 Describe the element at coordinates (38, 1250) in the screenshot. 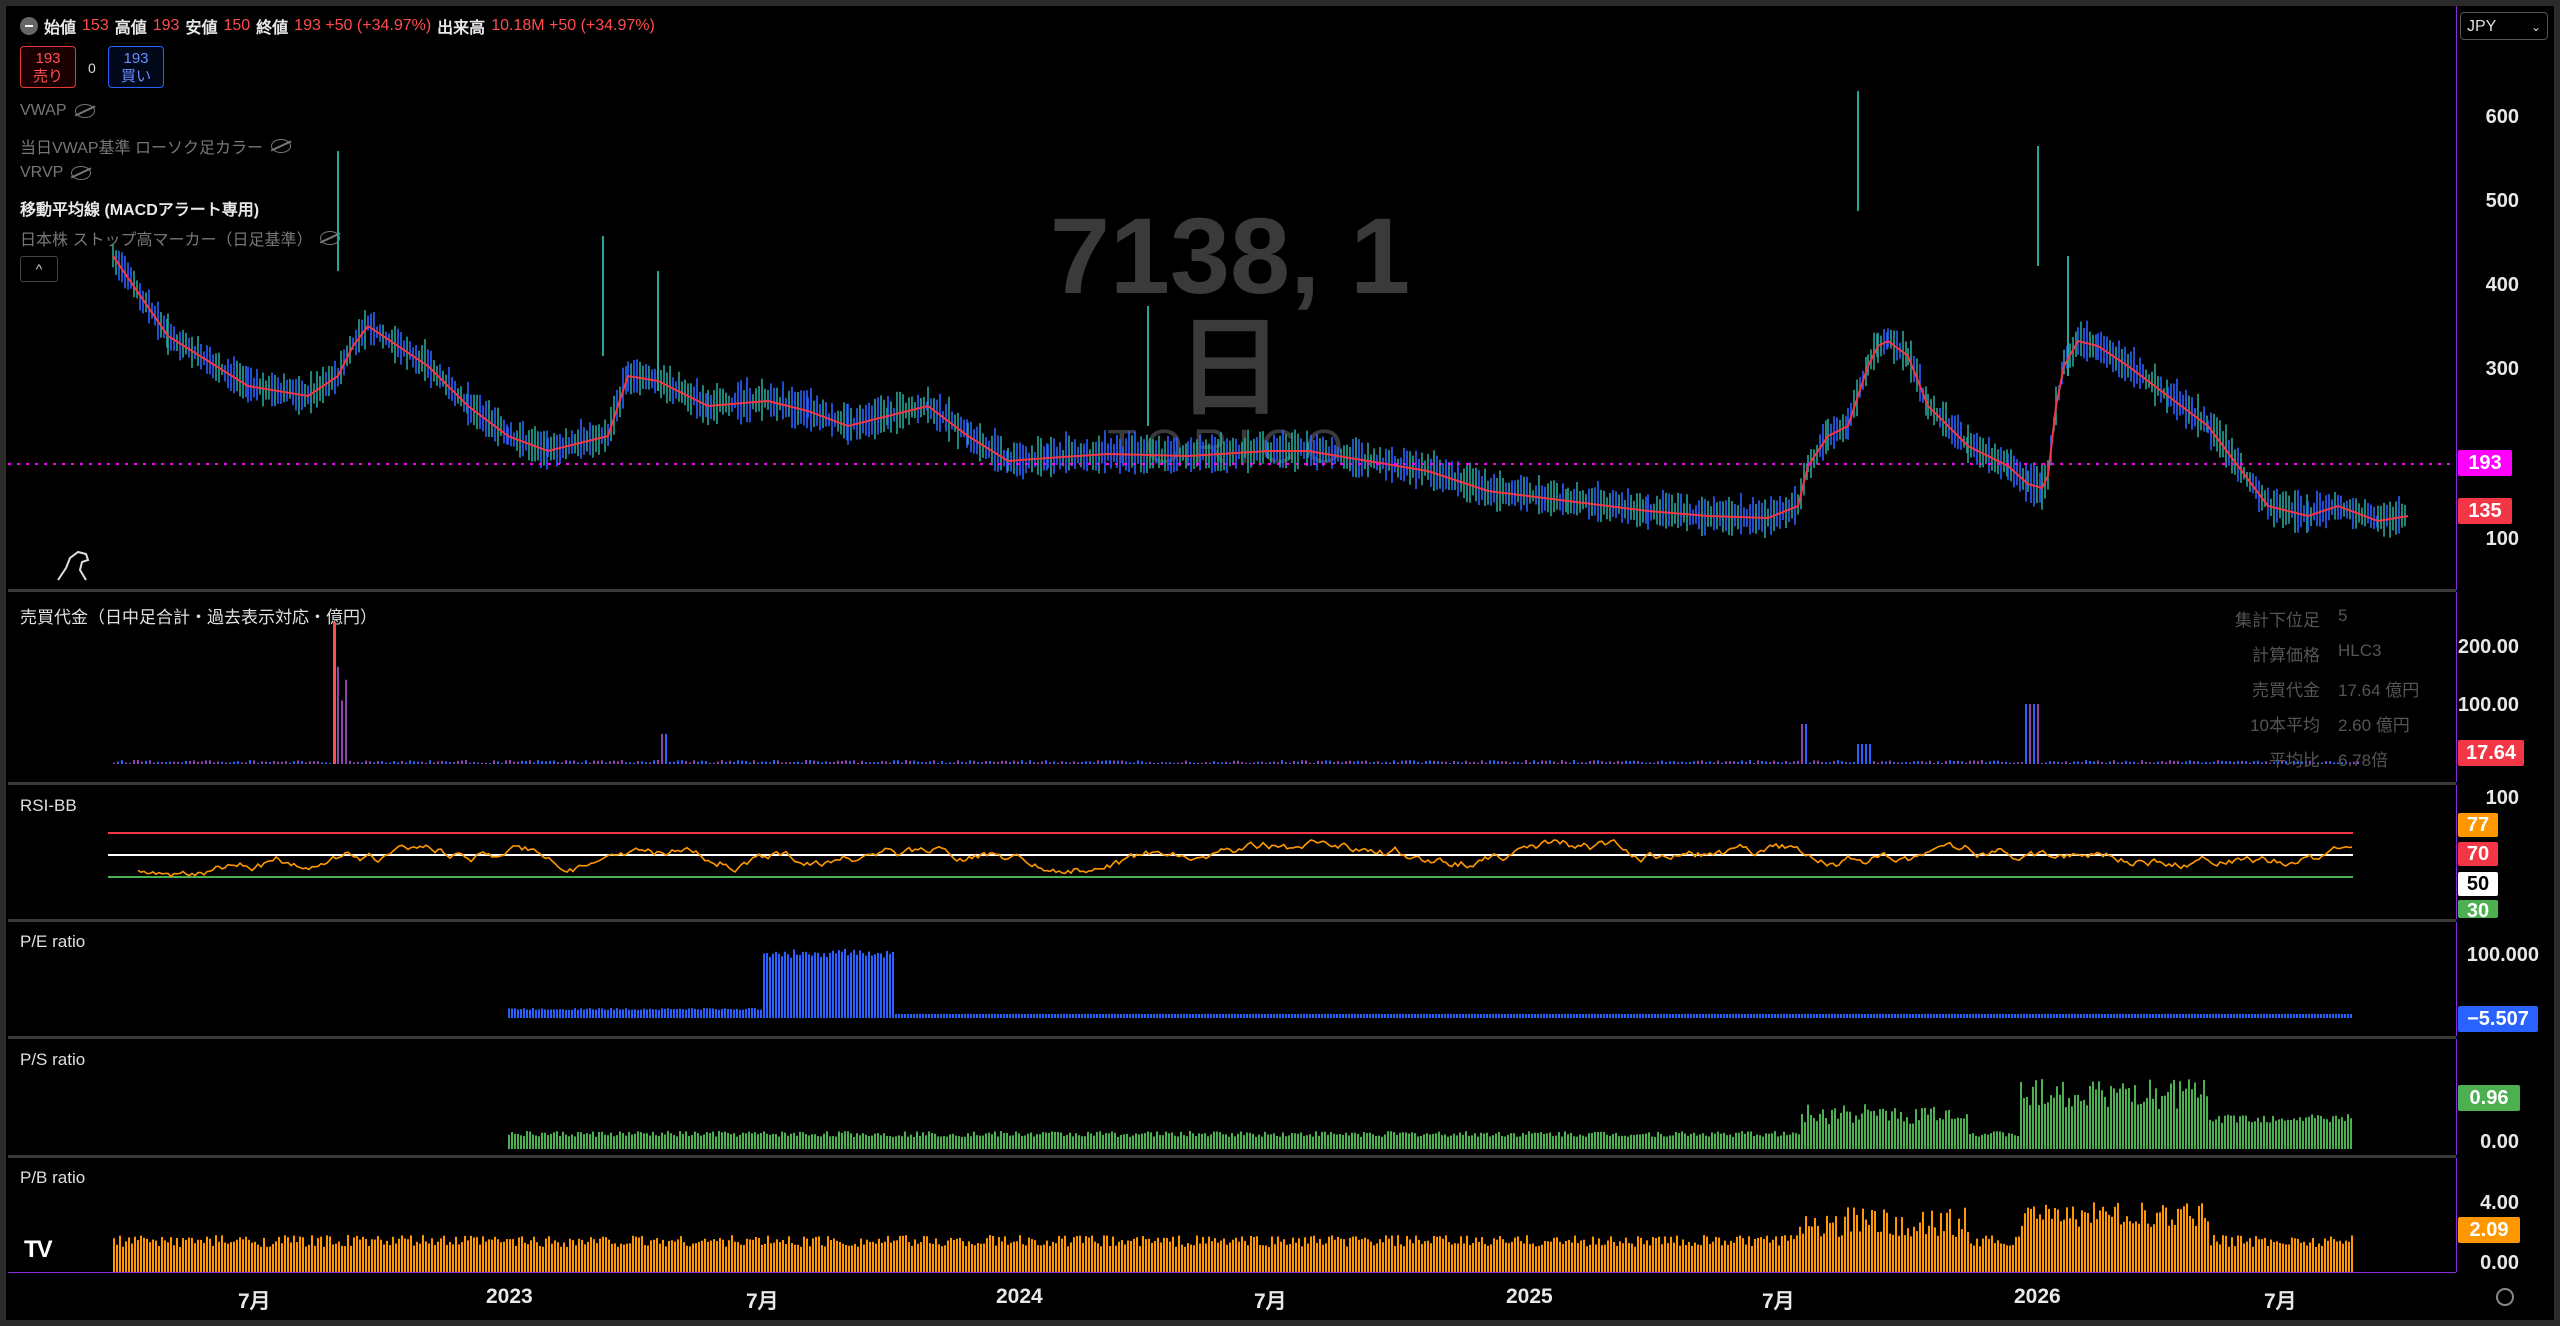

I see `tradingview-logo: TV` at that location.